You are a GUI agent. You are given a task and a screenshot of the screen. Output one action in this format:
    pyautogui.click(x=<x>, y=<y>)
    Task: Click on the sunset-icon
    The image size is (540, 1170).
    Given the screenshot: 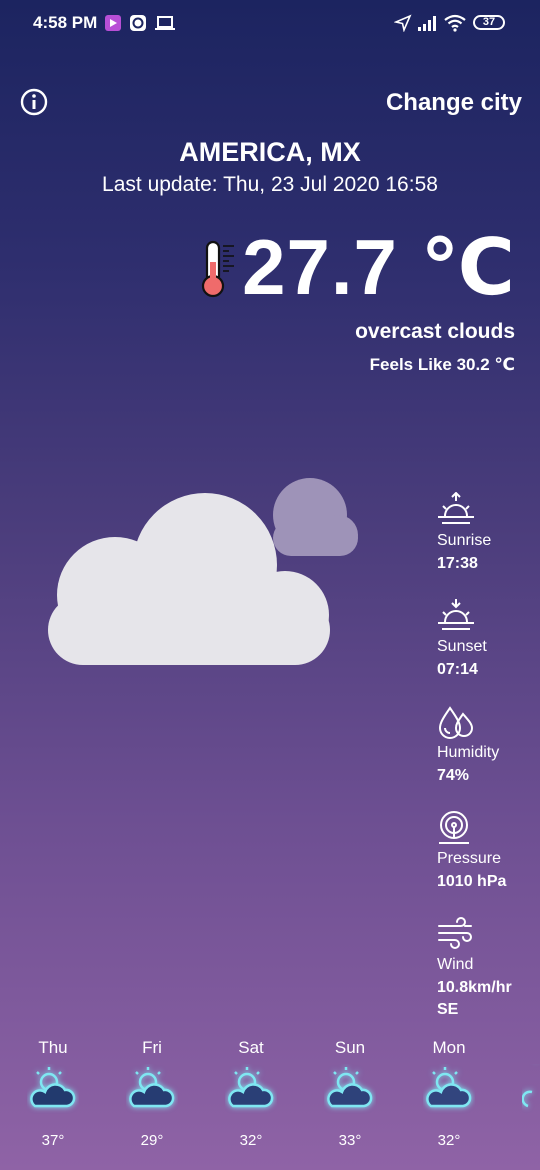 What is the action you would take?
    pyautogui.click(x=456, y=614)
    